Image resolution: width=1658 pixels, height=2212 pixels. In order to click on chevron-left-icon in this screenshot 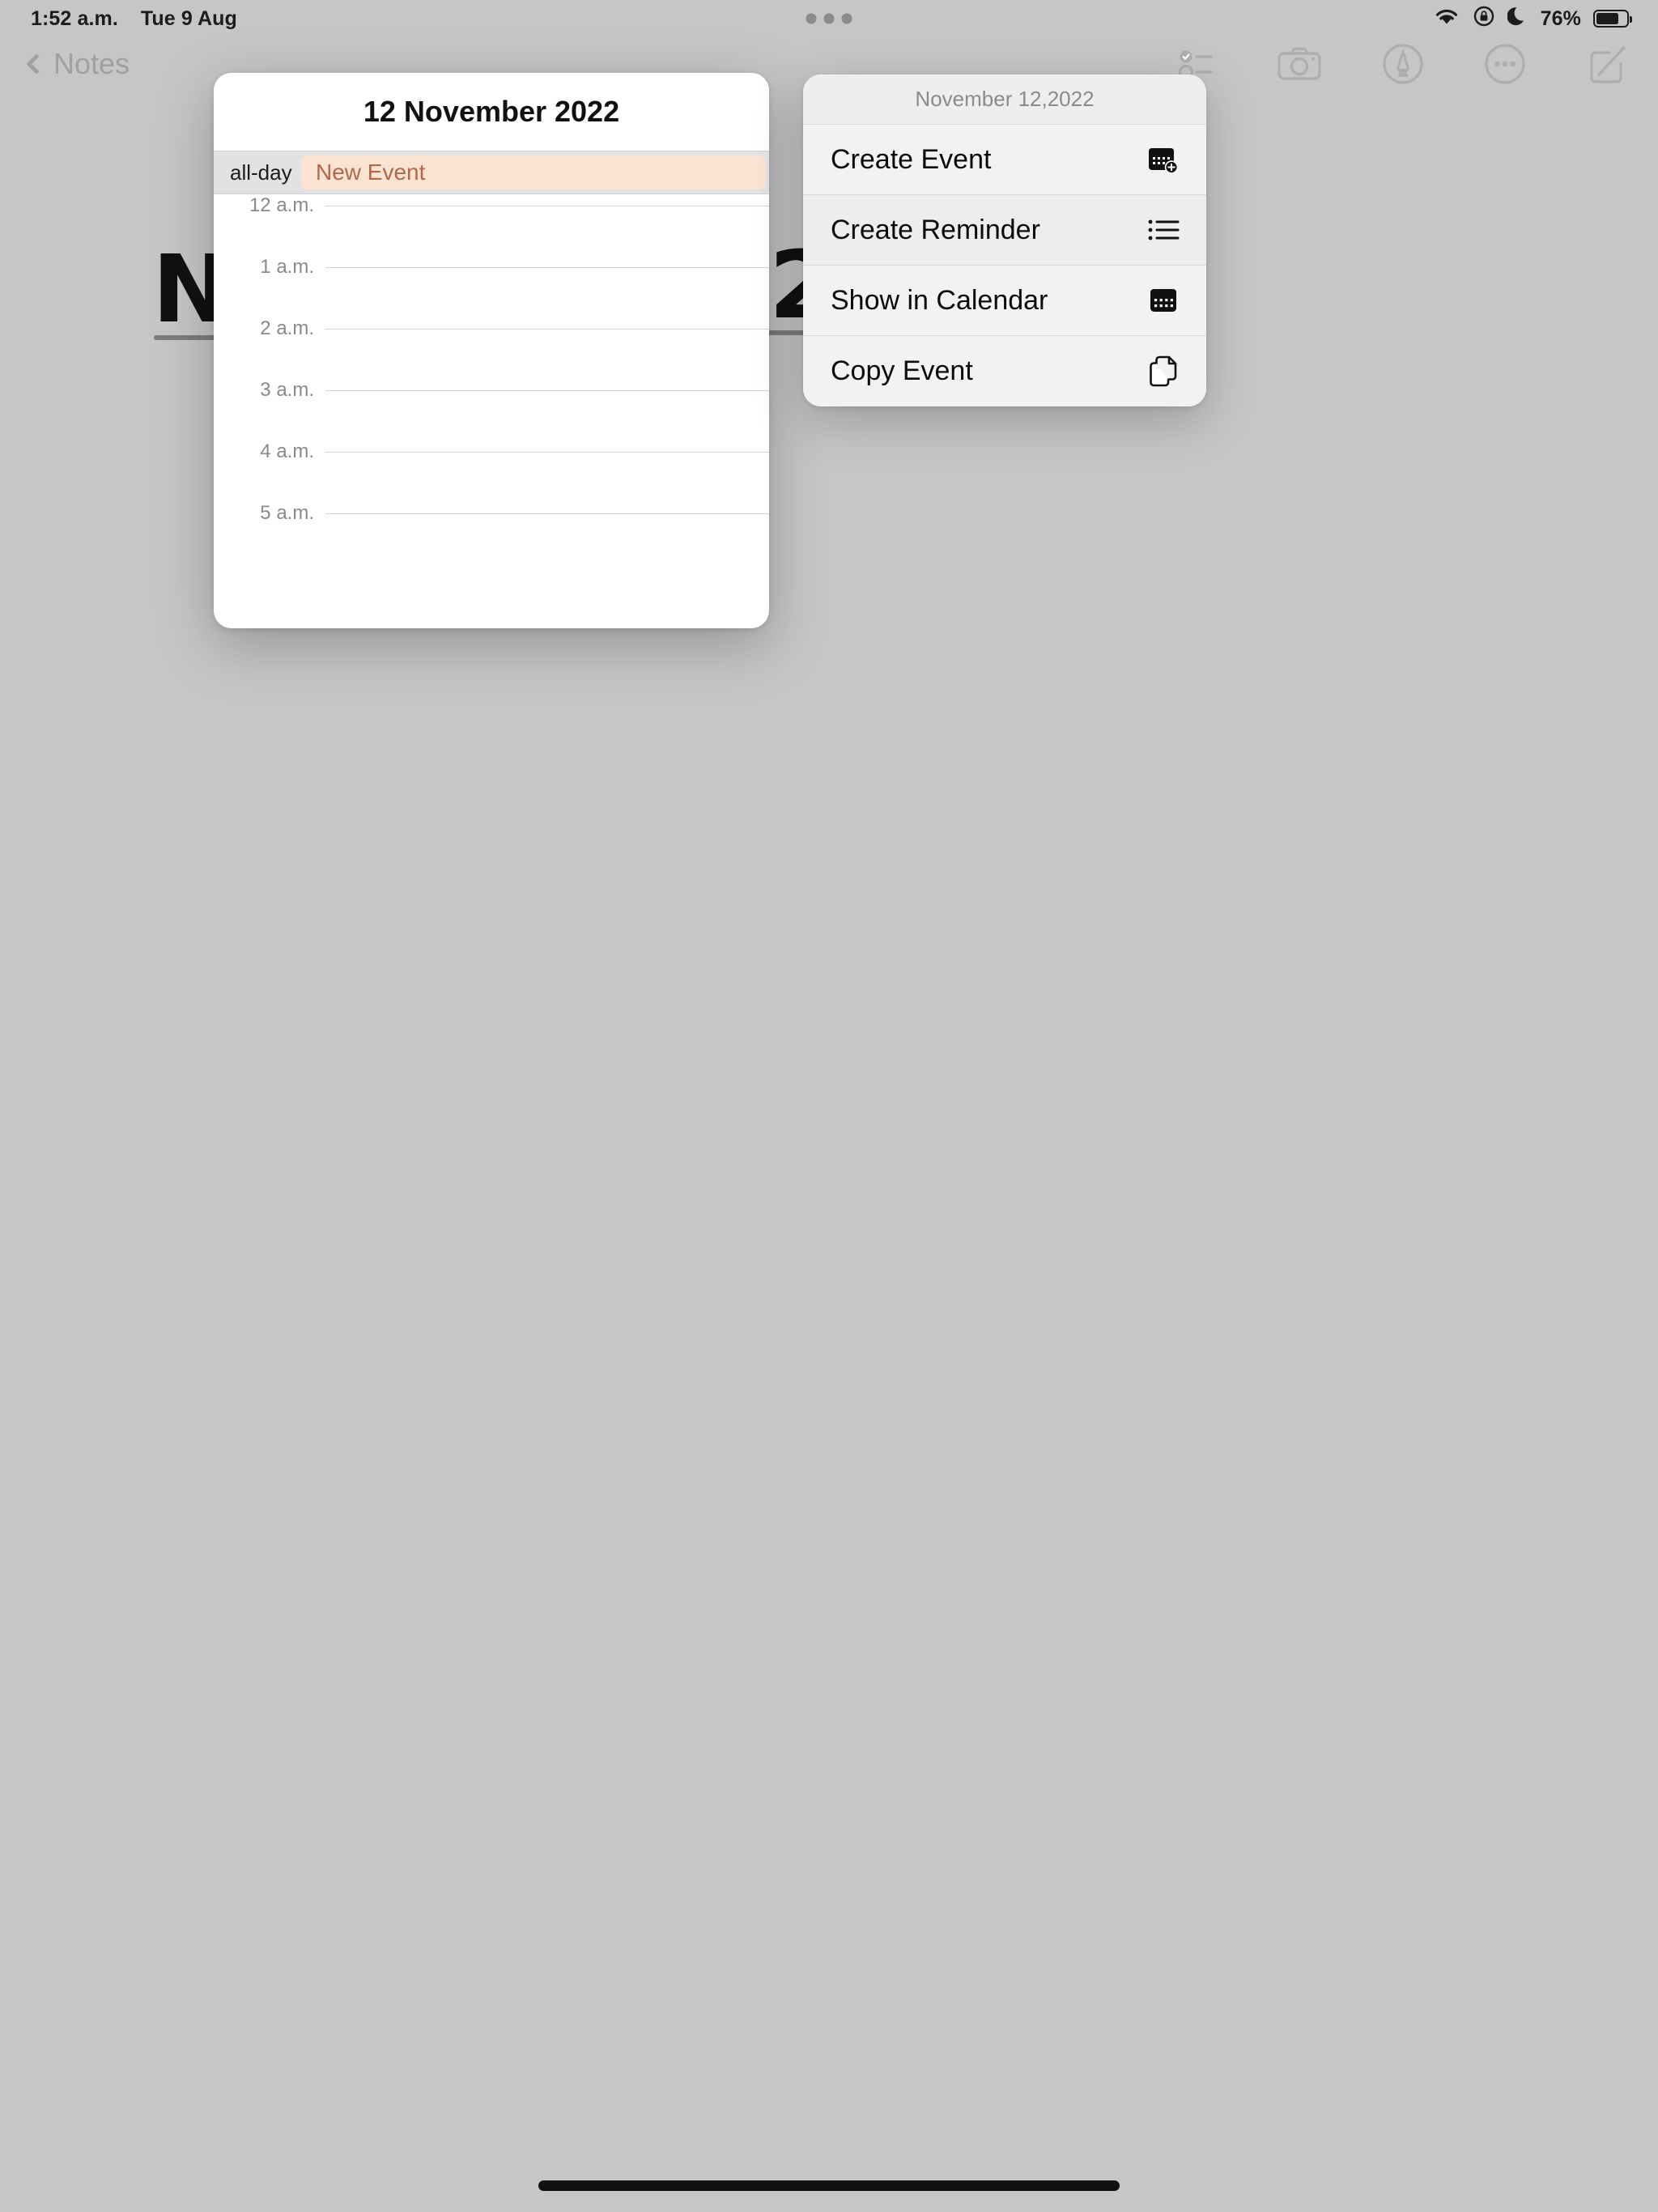, I will do `click(36, 64)`.